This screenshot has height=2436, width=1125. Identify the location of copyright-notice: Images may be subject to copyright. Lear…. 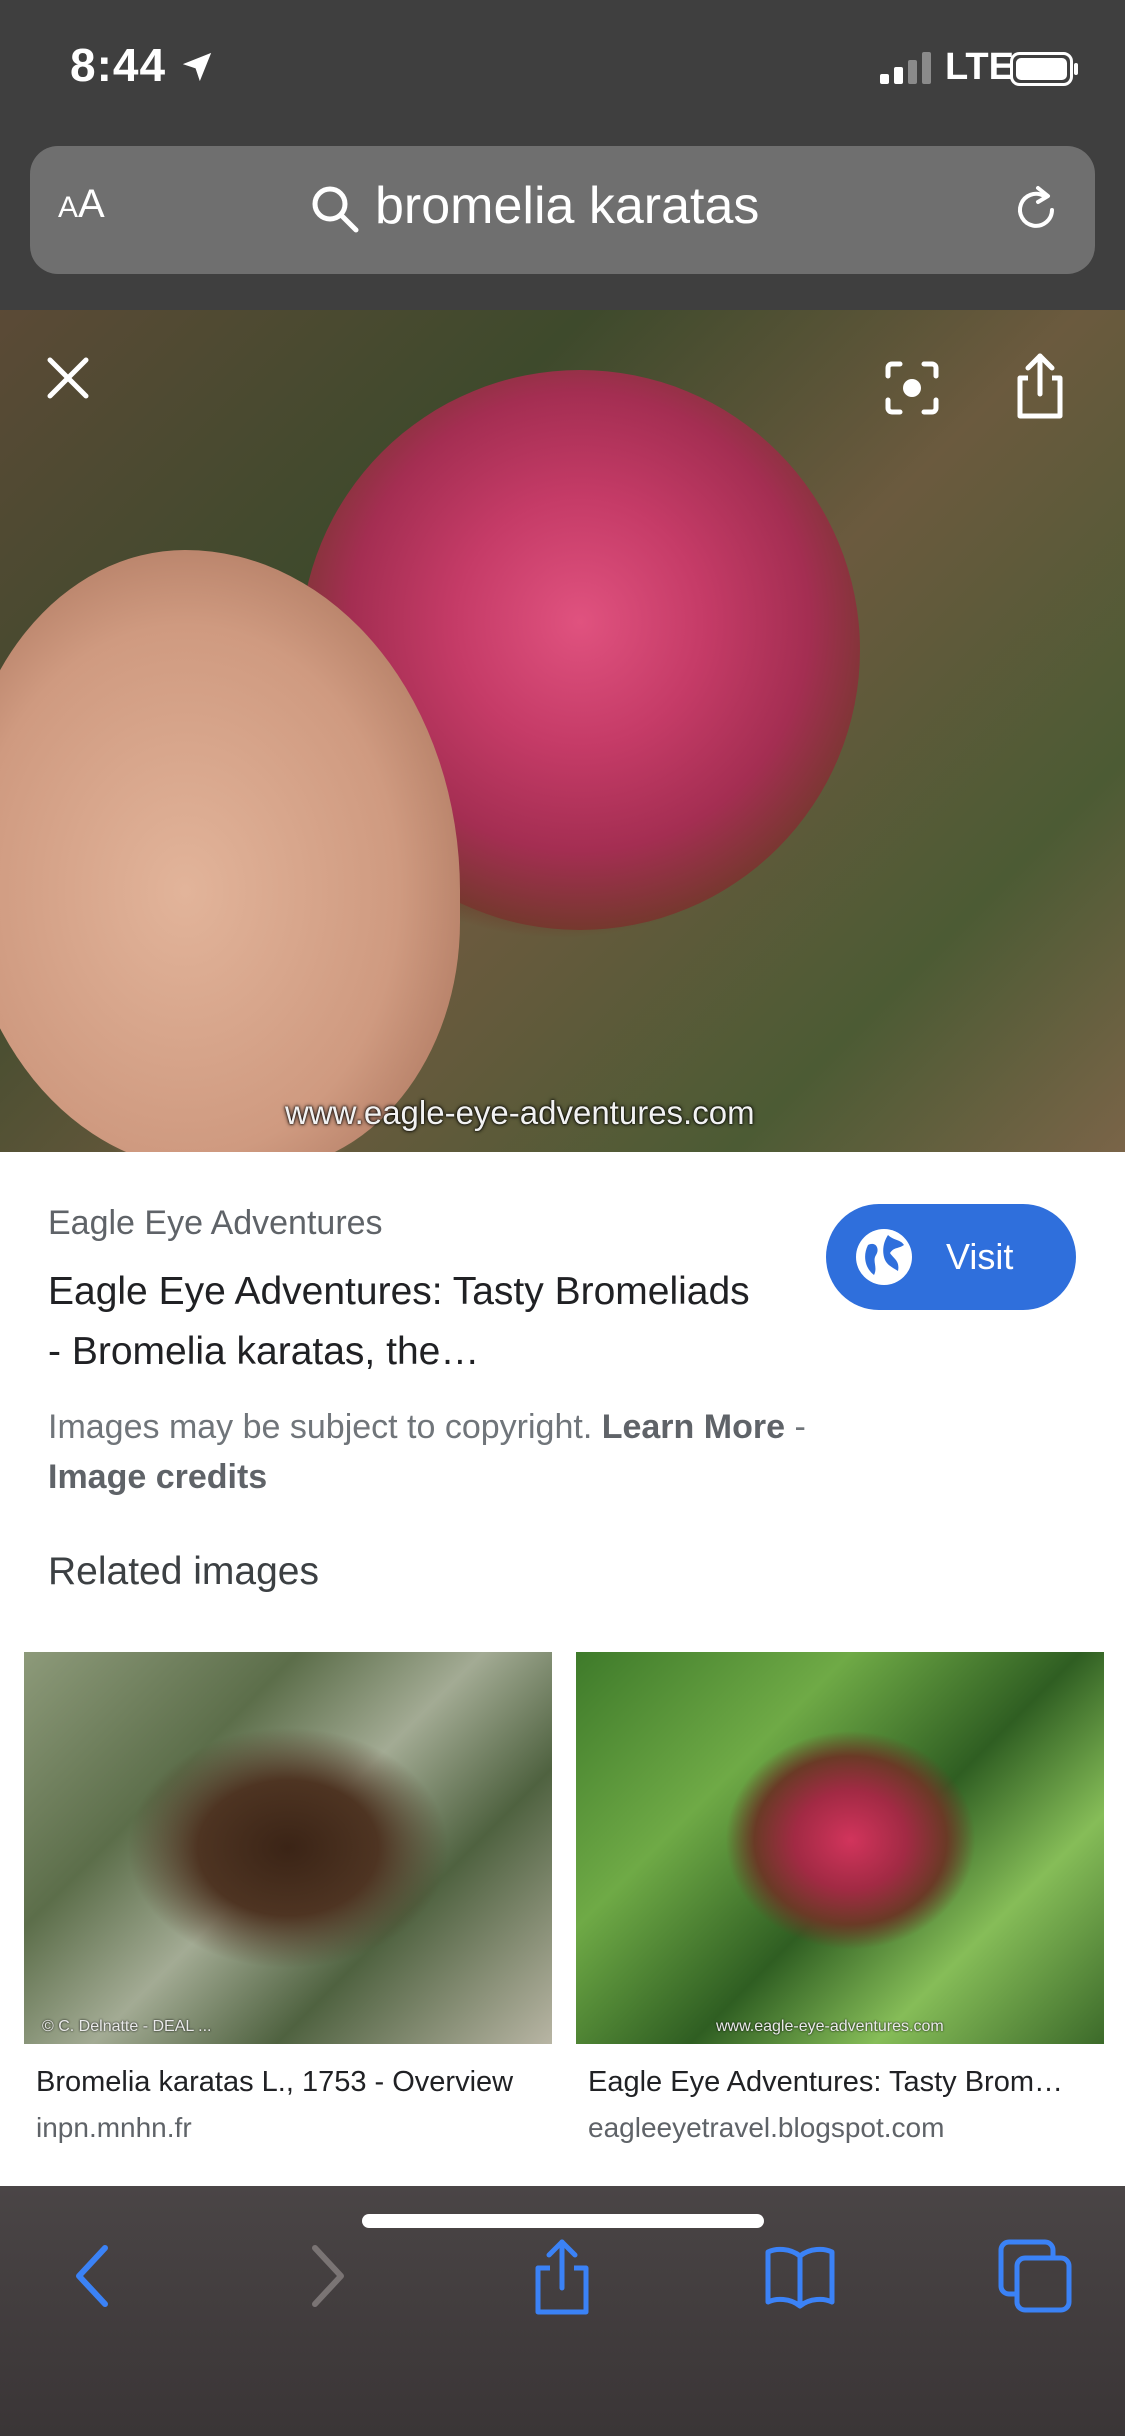
(568, 1452).